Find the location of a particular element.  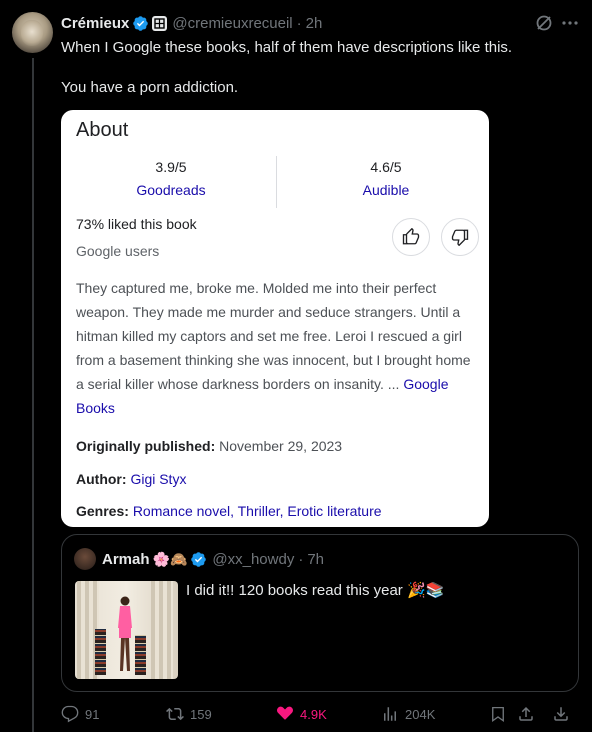

quoted-author-emojis: 🌸🙈 is located at coordinates (170, 558).